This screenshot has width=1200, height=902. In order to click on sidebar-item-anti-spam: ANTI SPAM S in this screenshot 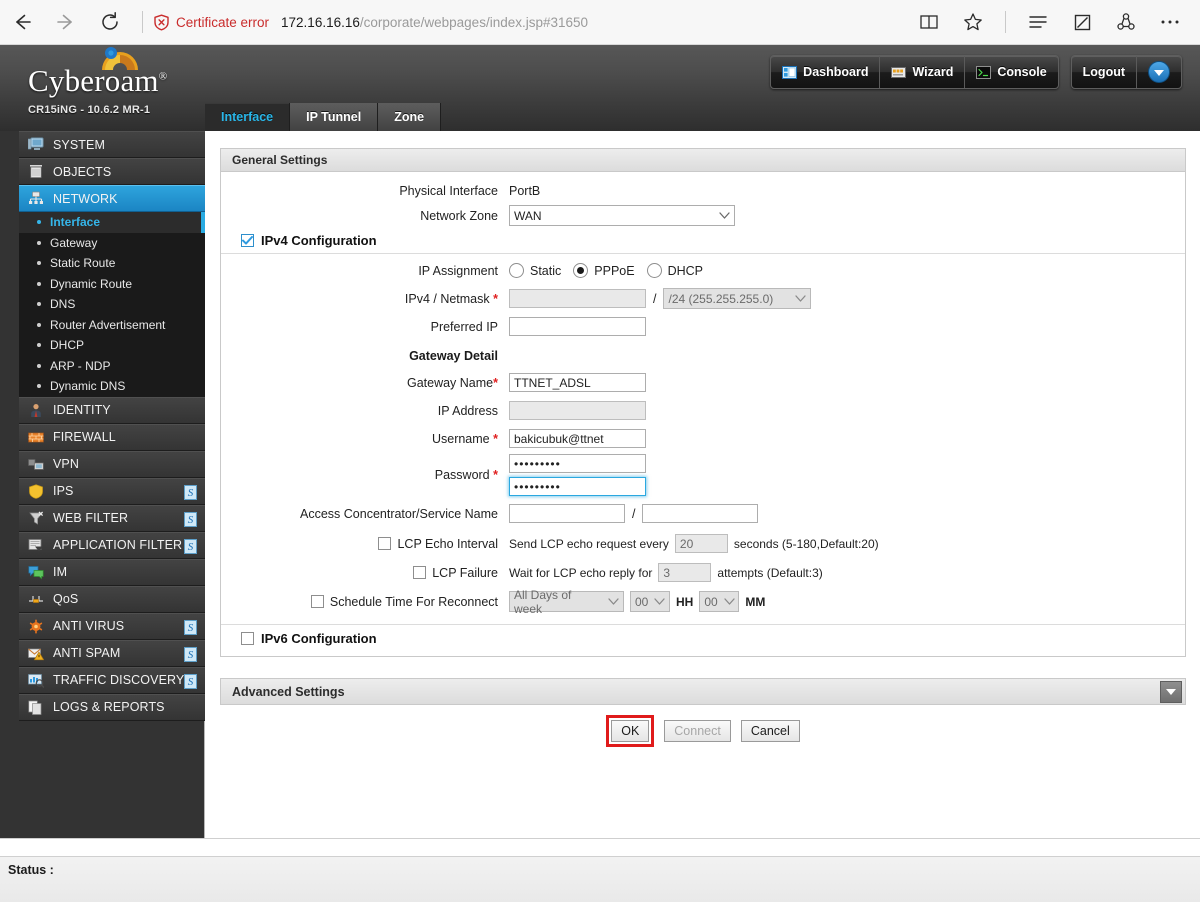, I will do `click(112, 653)`.